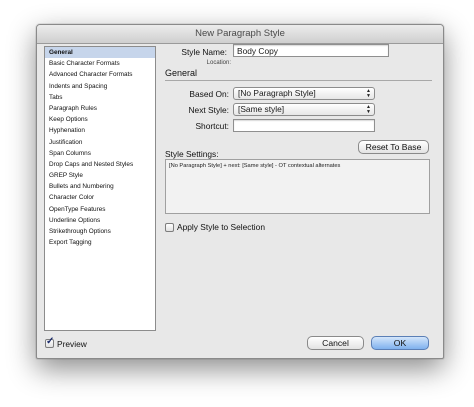  What do you see at coordinates (221, 227) in the screenshot?
I see `apply-style-label: Apply Style to Selection` at bounding box center [221, 227].